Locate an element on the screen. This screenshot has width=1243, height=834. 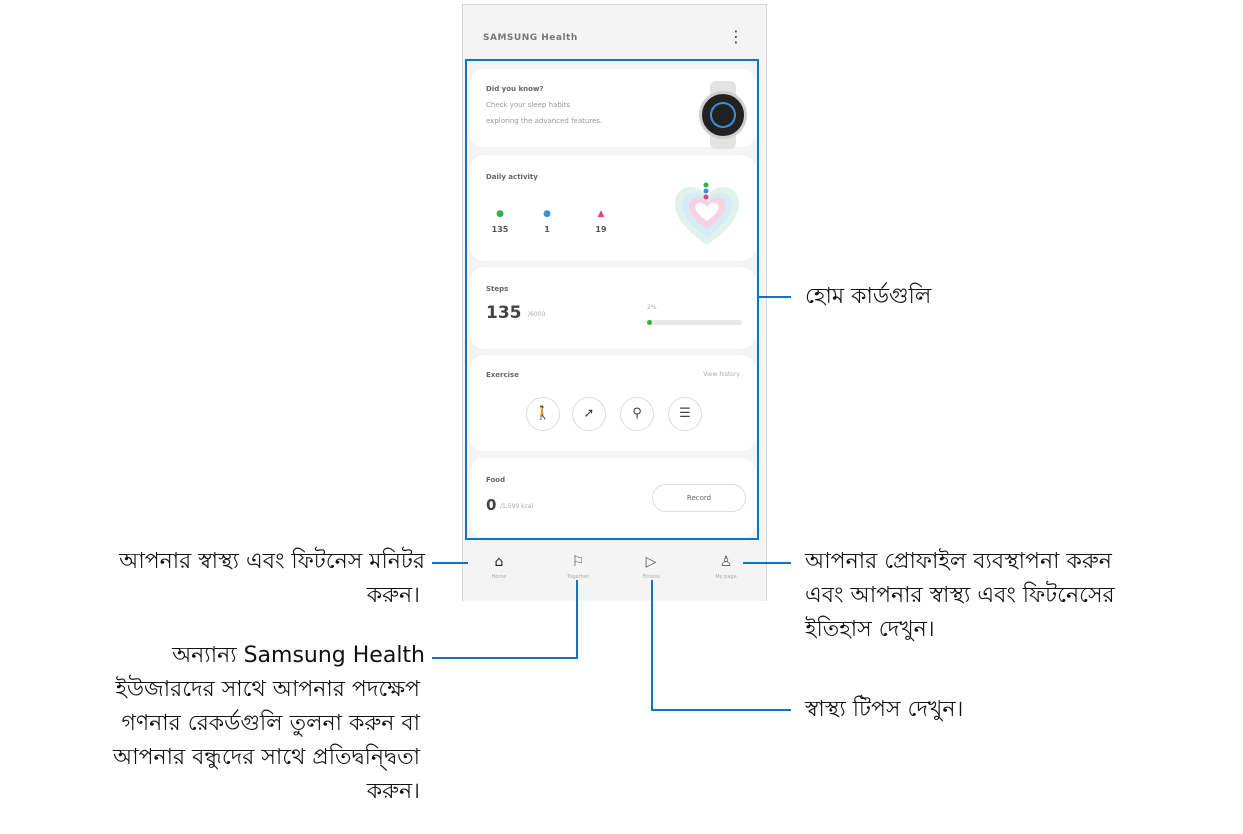
play-icon: ▷ is located at coordinates (651, 562).